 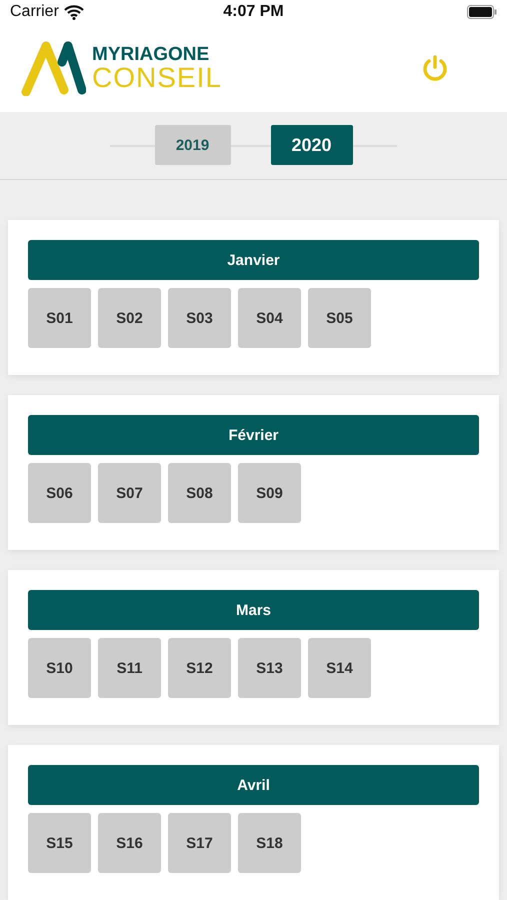 What do you see at coordinates (199, 843) in the screenshot?
I see `week-button: S17` at bounding box center [199, 843].